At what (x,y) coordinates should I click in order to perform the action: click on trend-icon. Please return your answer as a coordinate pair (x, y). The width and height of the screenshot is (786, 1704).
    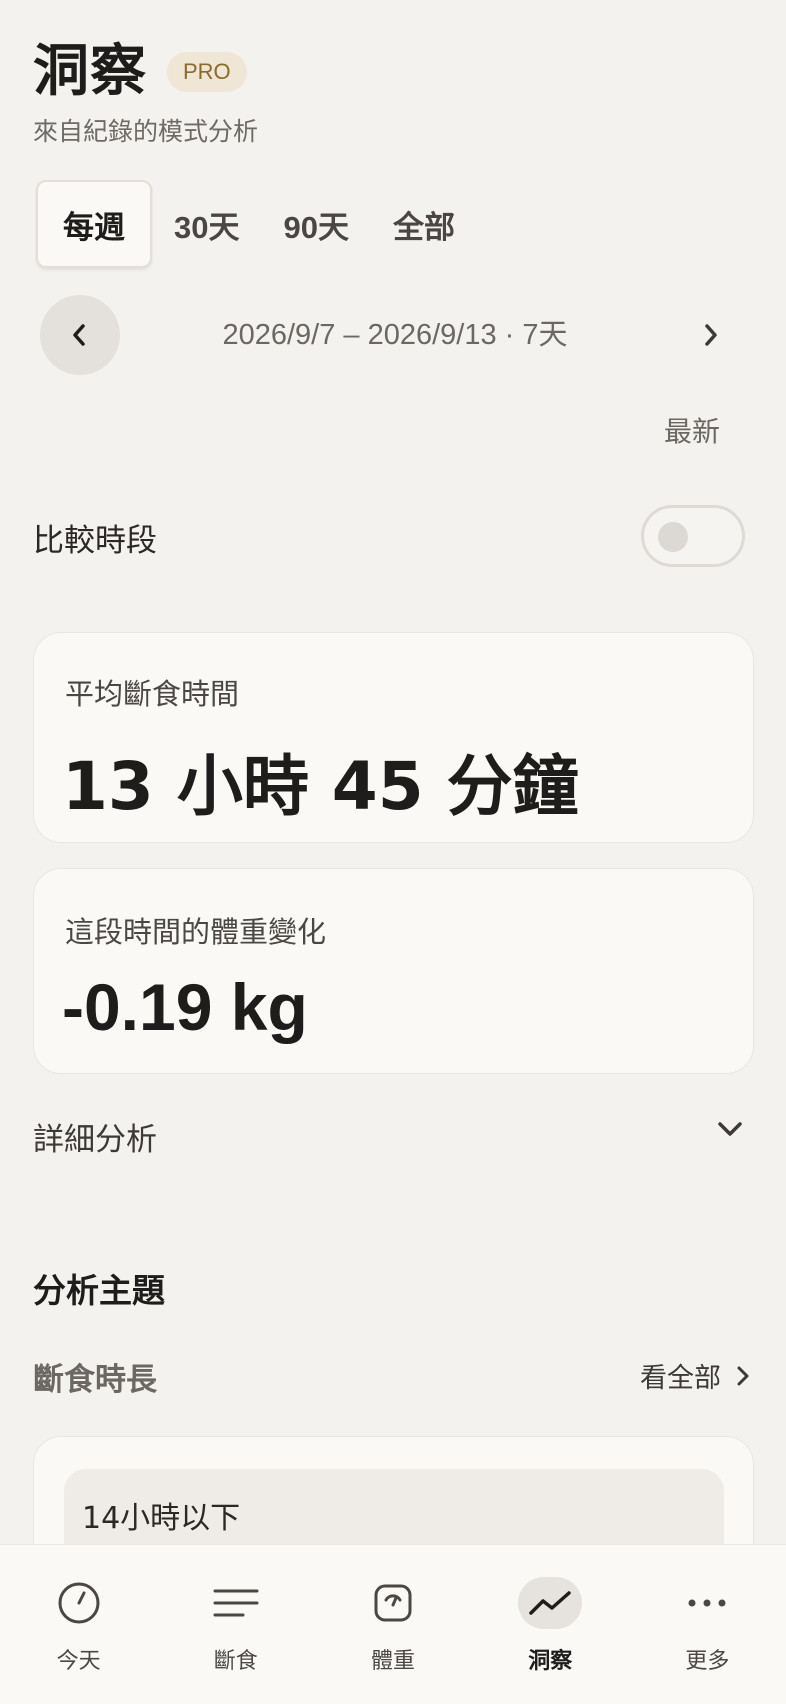
    Looking at the image, I should click on (550, 1603).